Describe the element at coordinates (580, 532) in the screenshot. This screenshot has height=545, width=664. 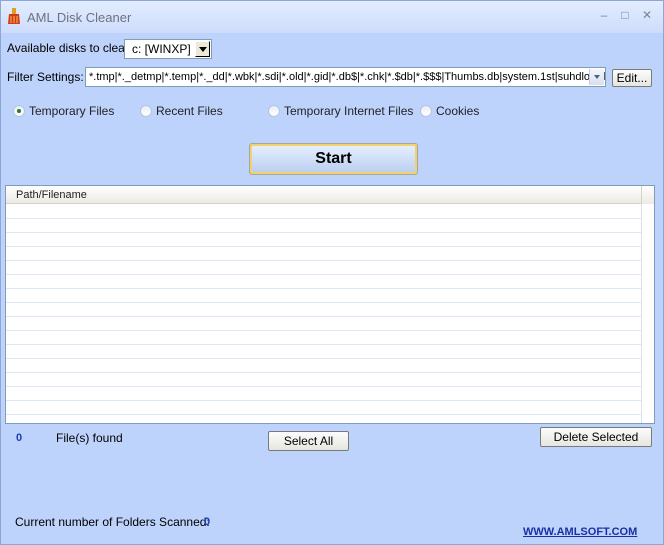
I see `website-link: WWW.AMLSOFT.COM` at that location.